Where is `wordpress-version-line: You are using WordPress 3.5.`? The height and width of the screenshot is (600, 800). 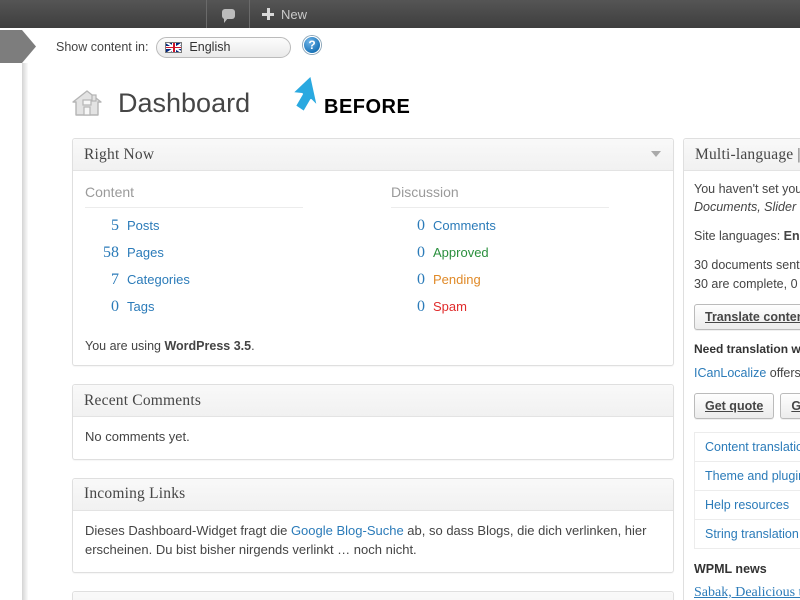
wordpress-version-line: You are using WordPress 3.5. is located at coordinates (373, 346).